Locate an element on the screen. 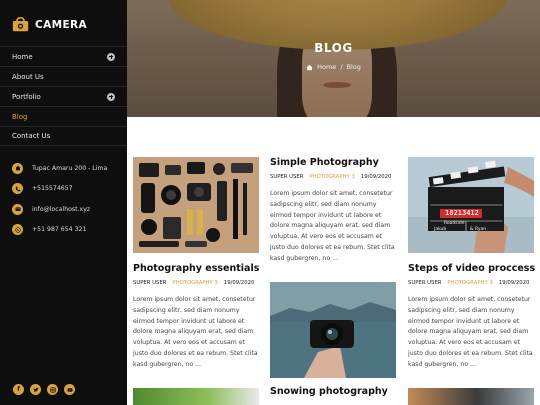  hand-holding-camera-image is located at coordinates (333, 330).